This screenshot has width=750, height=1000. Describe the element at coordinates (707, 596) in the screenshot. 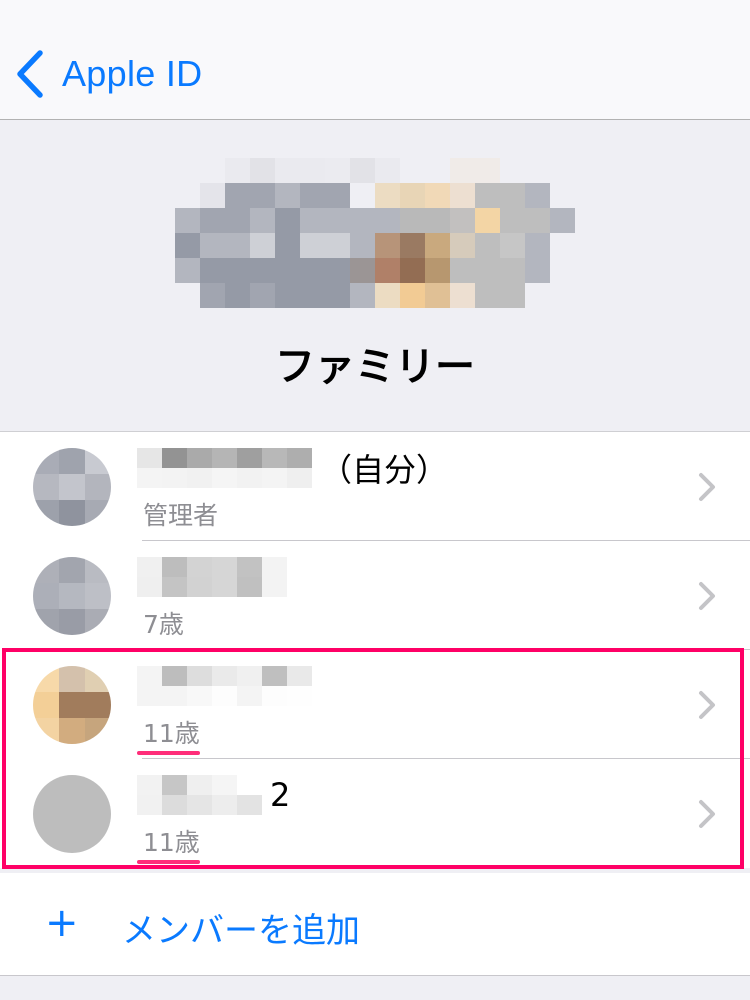

I see `chevron-right-icon` at that location.